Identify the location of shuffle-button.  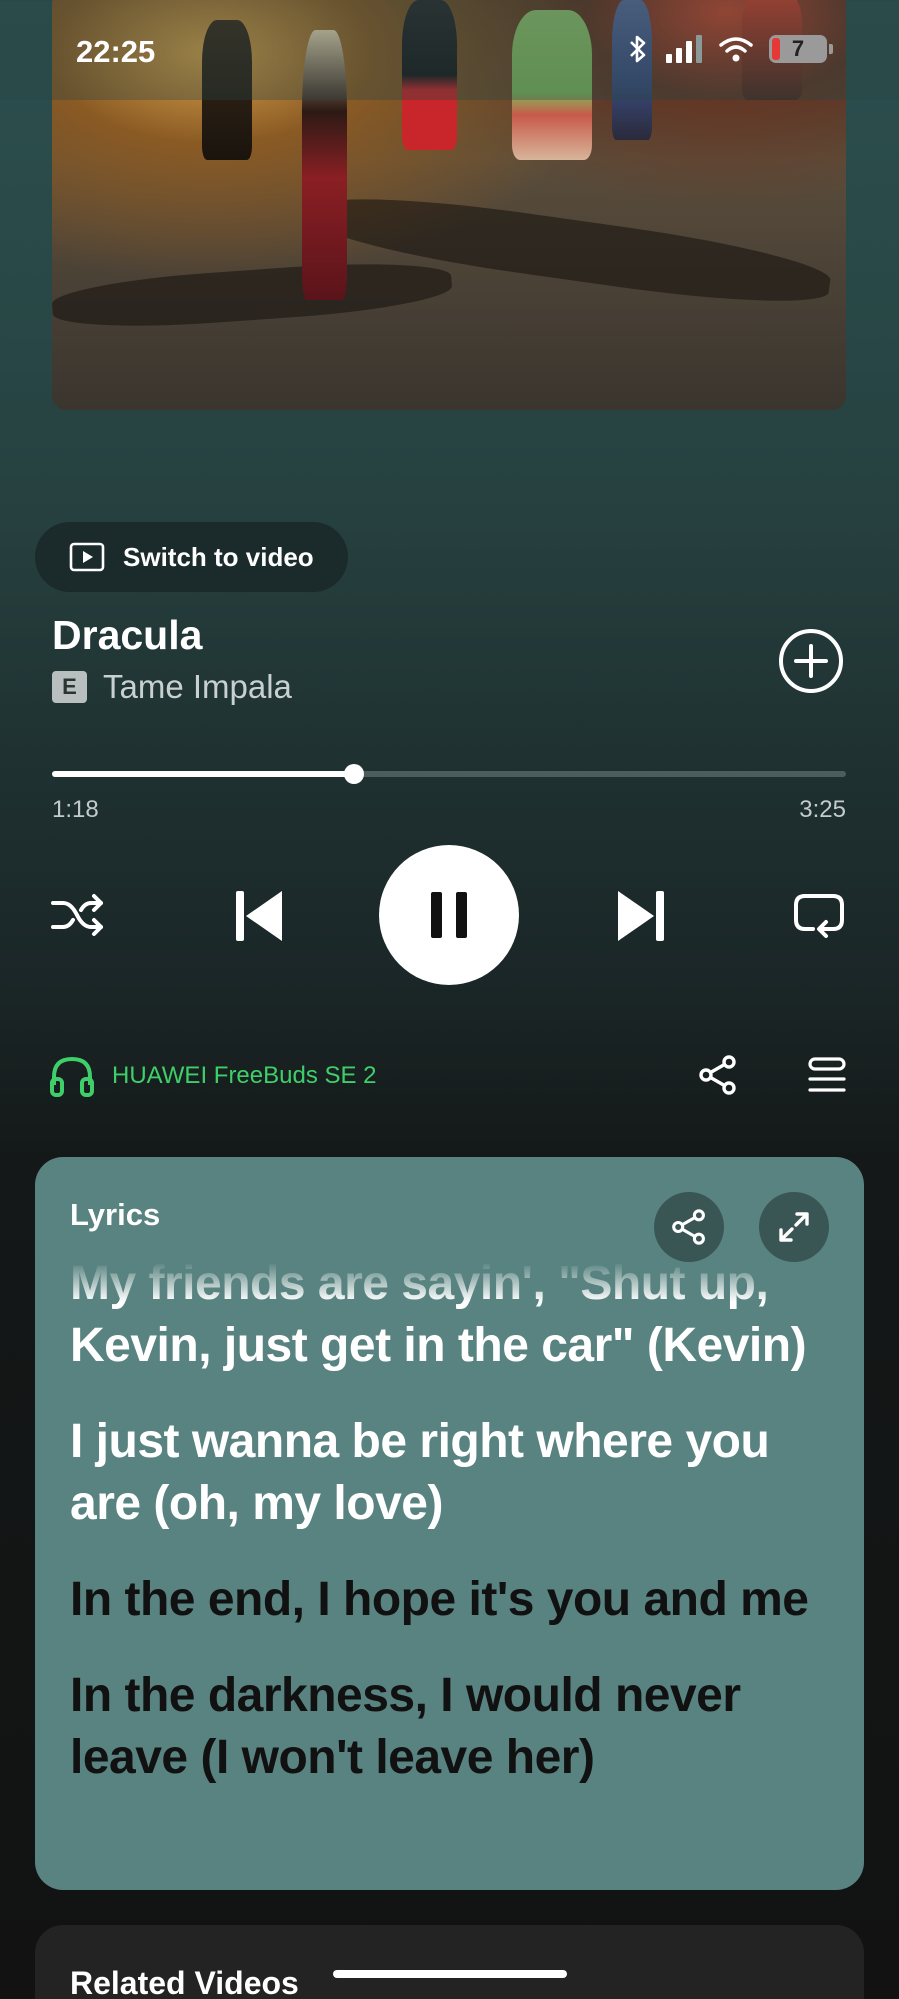
(78, 915).